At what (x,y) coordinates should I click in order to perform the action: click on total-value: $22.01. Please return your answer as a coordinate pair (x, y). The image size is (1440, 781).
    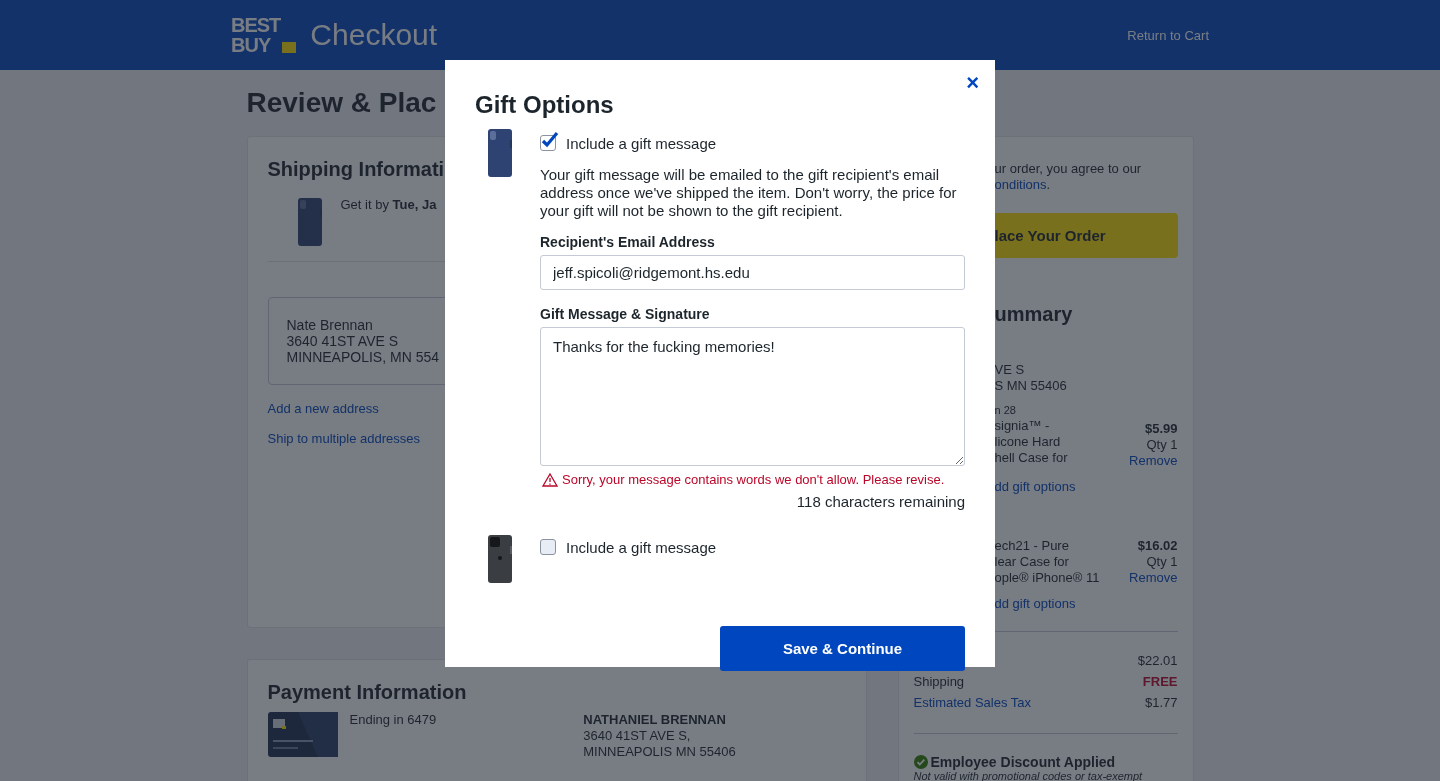
    Looking at the image, I should click on (1157, 661).